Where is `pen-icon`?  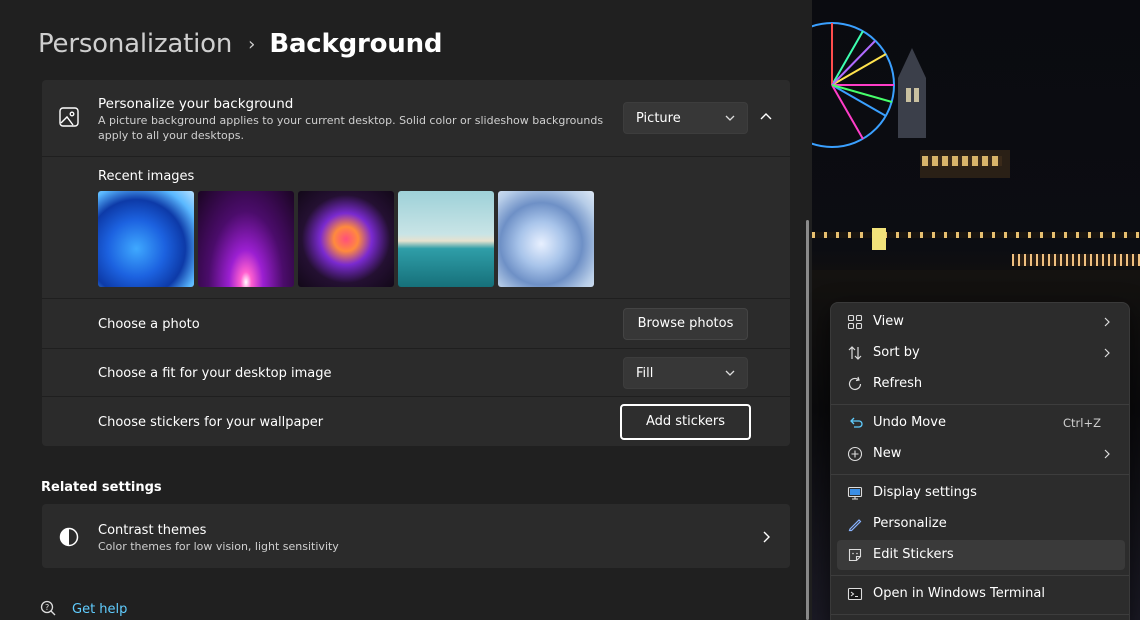
pen-icon is located at coordinates (855, 525).